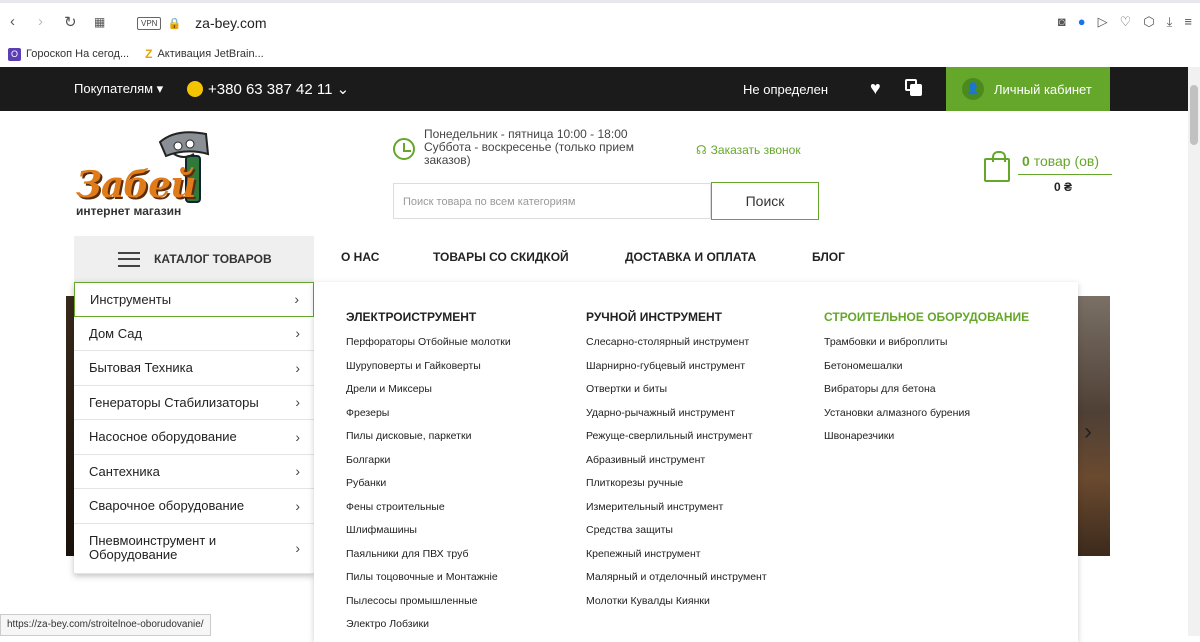  Describe the element at coordinates (1148, 22) in the screenshot. I see `box-icon: ⬡` at that location.